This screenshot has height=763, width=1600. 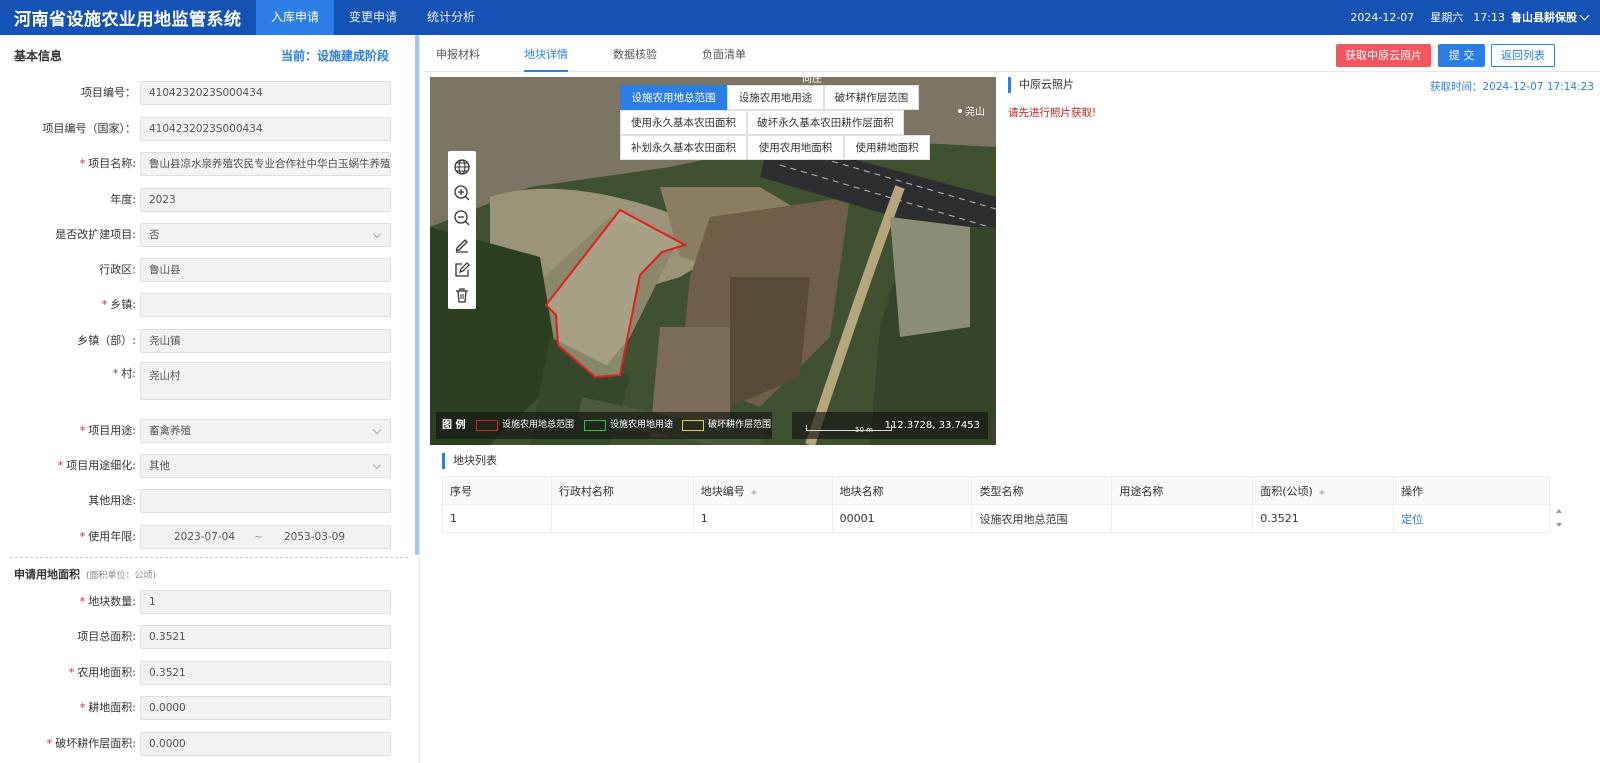 I want to click on town-dept-input: 尧山镇, so click(x=265, y=341).